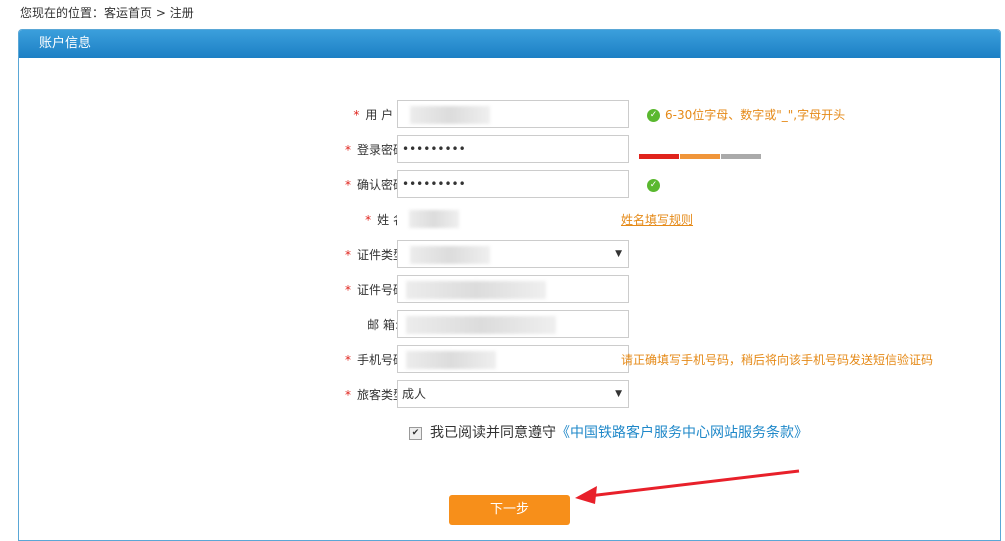 Image resolution: width=1005 pixels, height=541 pixels. What do you see at coordinates (687, 486) in the screenshot?
I see `pointer-arrow` at bounding box center [687, 486].